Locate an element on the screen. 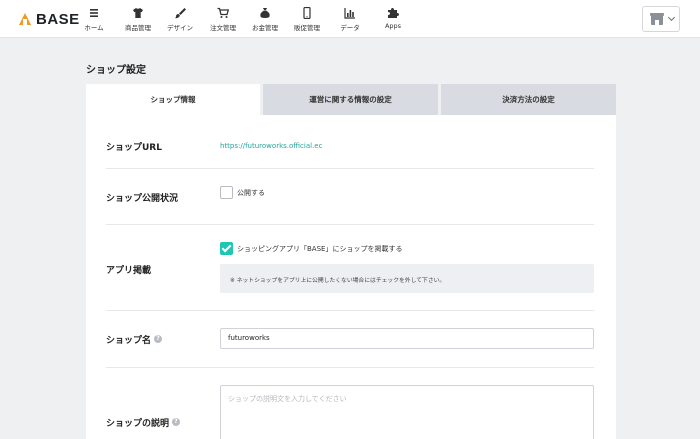  publish-checkbox is located at coordinates (226, 192).